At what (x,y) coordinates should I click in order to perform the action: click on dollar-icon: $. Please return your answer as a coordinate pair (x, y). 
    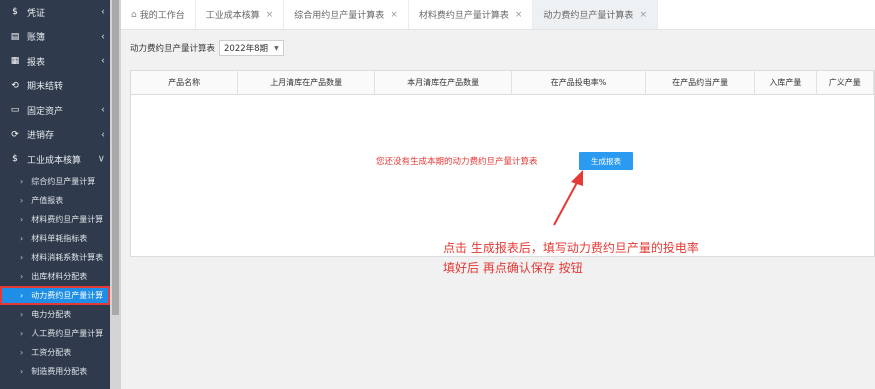
    Looking at the image, I should click on (15, 12).